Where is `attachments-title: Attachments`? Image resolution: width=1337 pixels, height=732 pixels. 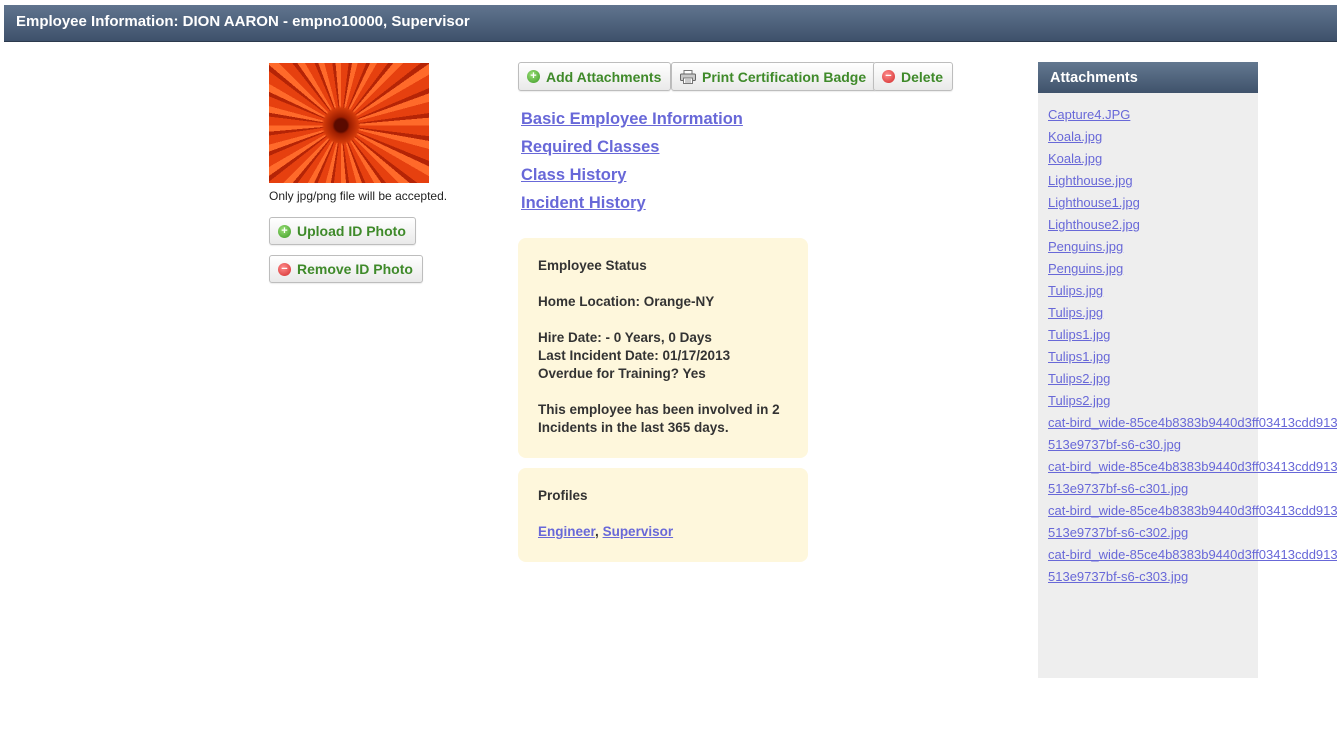 attachments-title: Attachments is located at coordinates (1148, 77).